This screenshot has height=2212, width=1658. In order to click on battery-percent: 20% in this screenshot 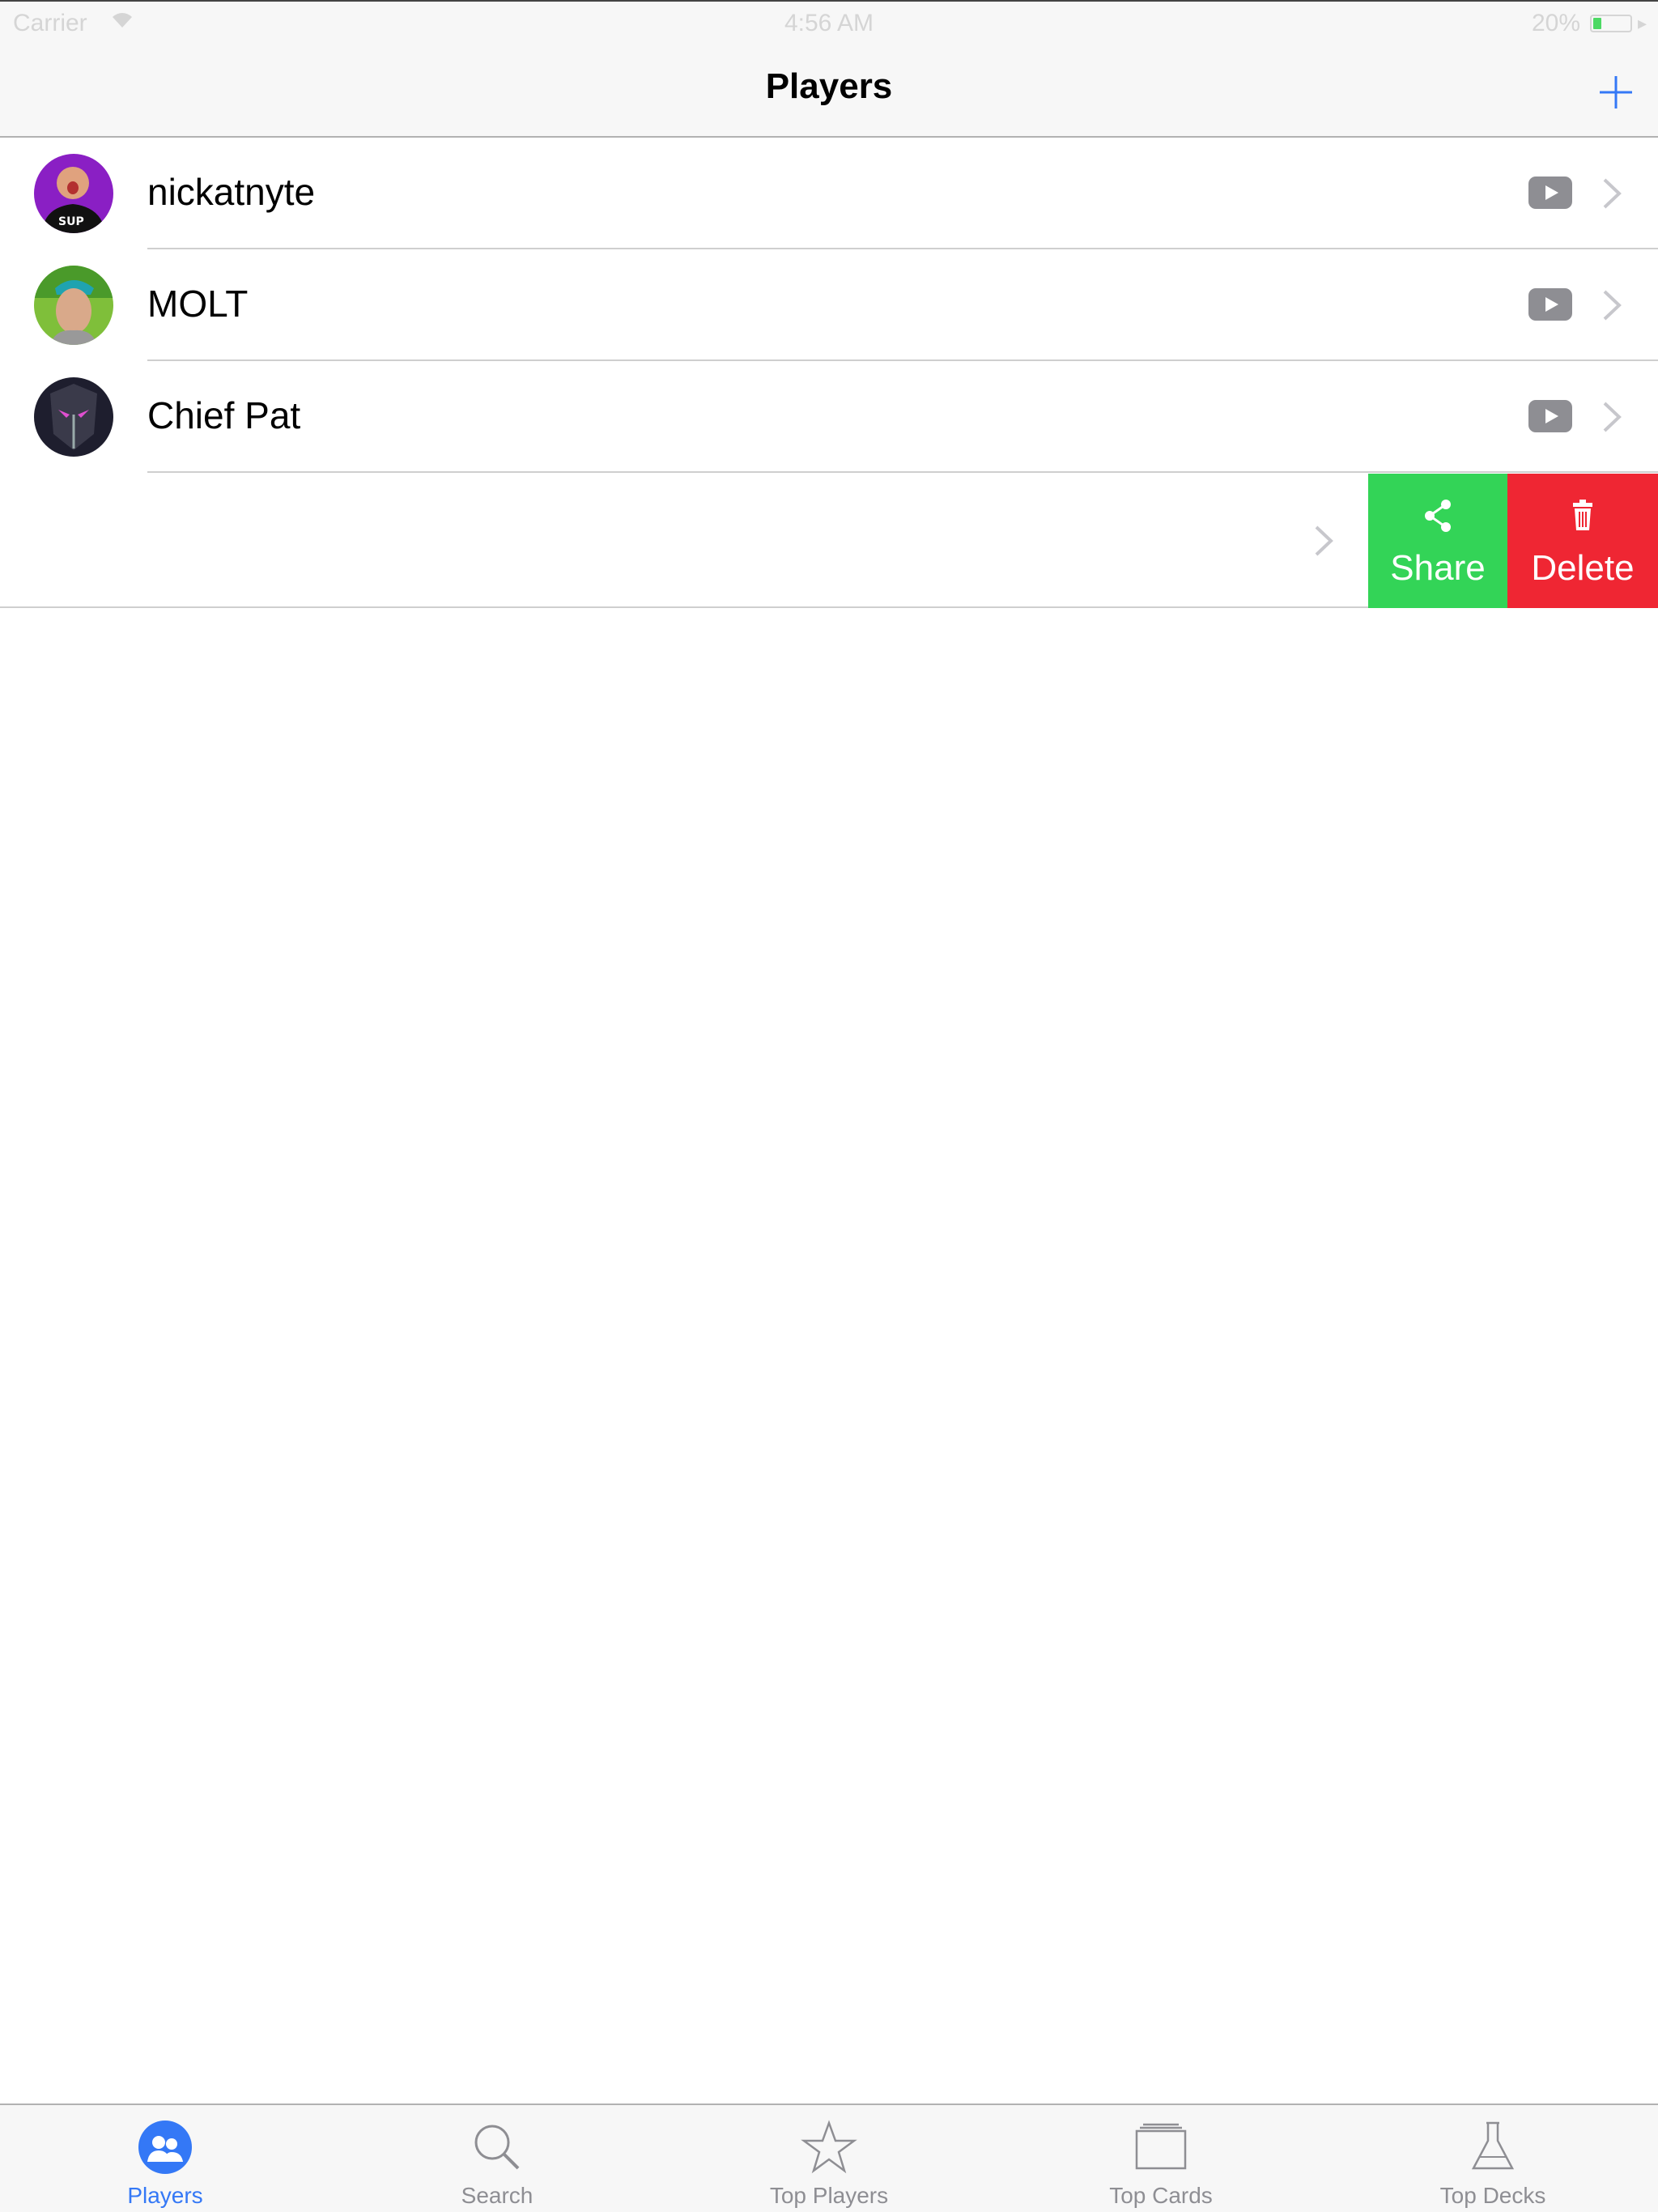, I will do `click(1555, 23)`.